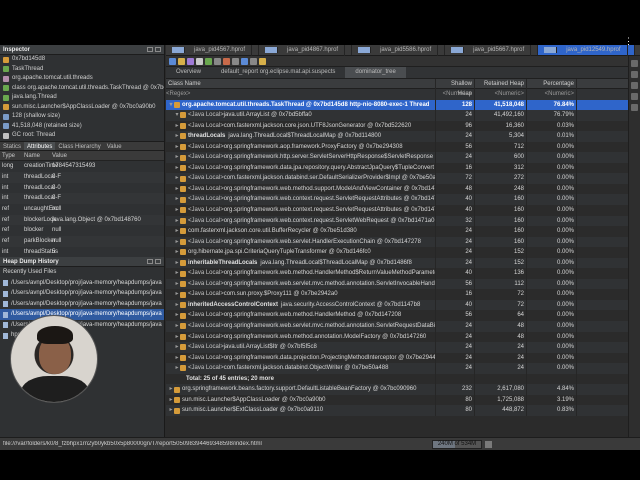 The height and width of the screenshot is (480, 640). What do you see at coordinates (226, 61) in the screenshot?
I see `query-browser-icon` at bounding box center [226, 61].